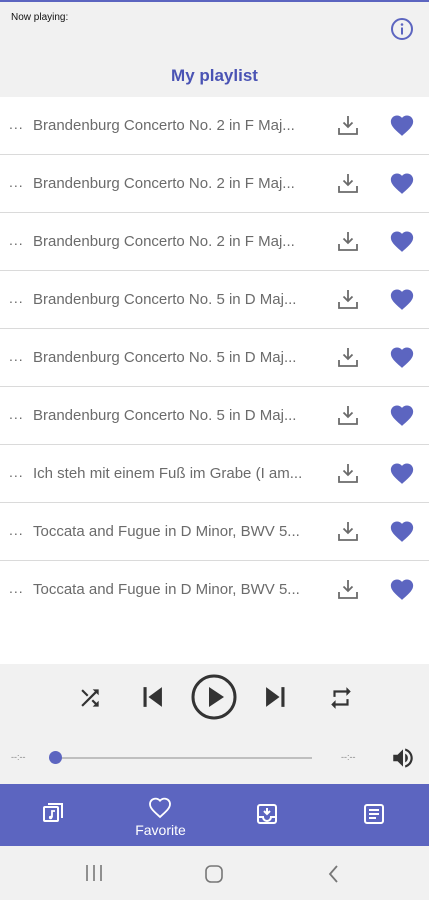  I want to click on nav-label-favorite: Favorite, so click(160, 830).